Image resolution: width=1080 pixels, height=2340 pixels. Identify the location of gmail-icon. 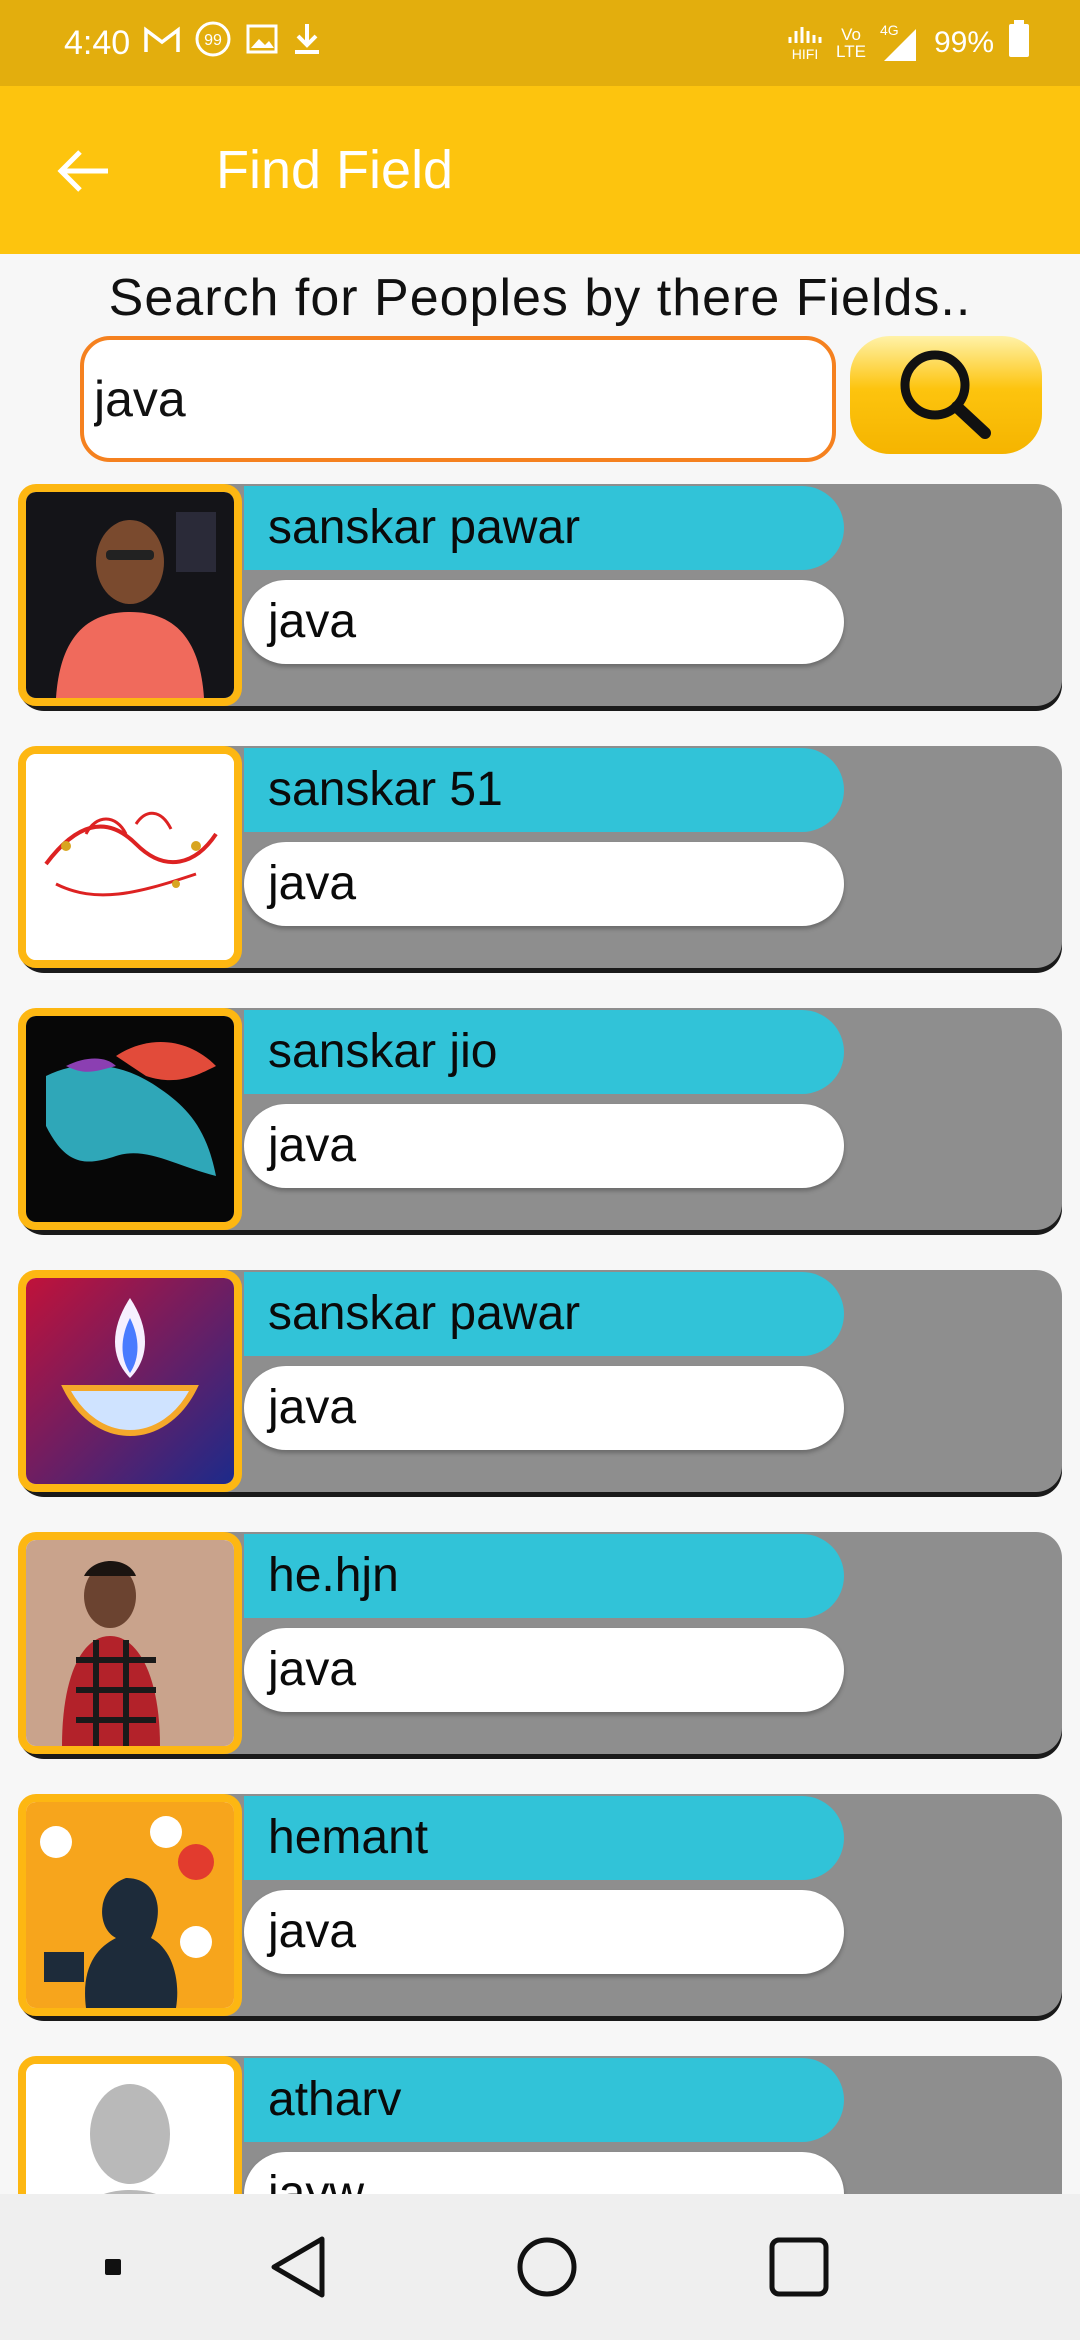
(162, 43).